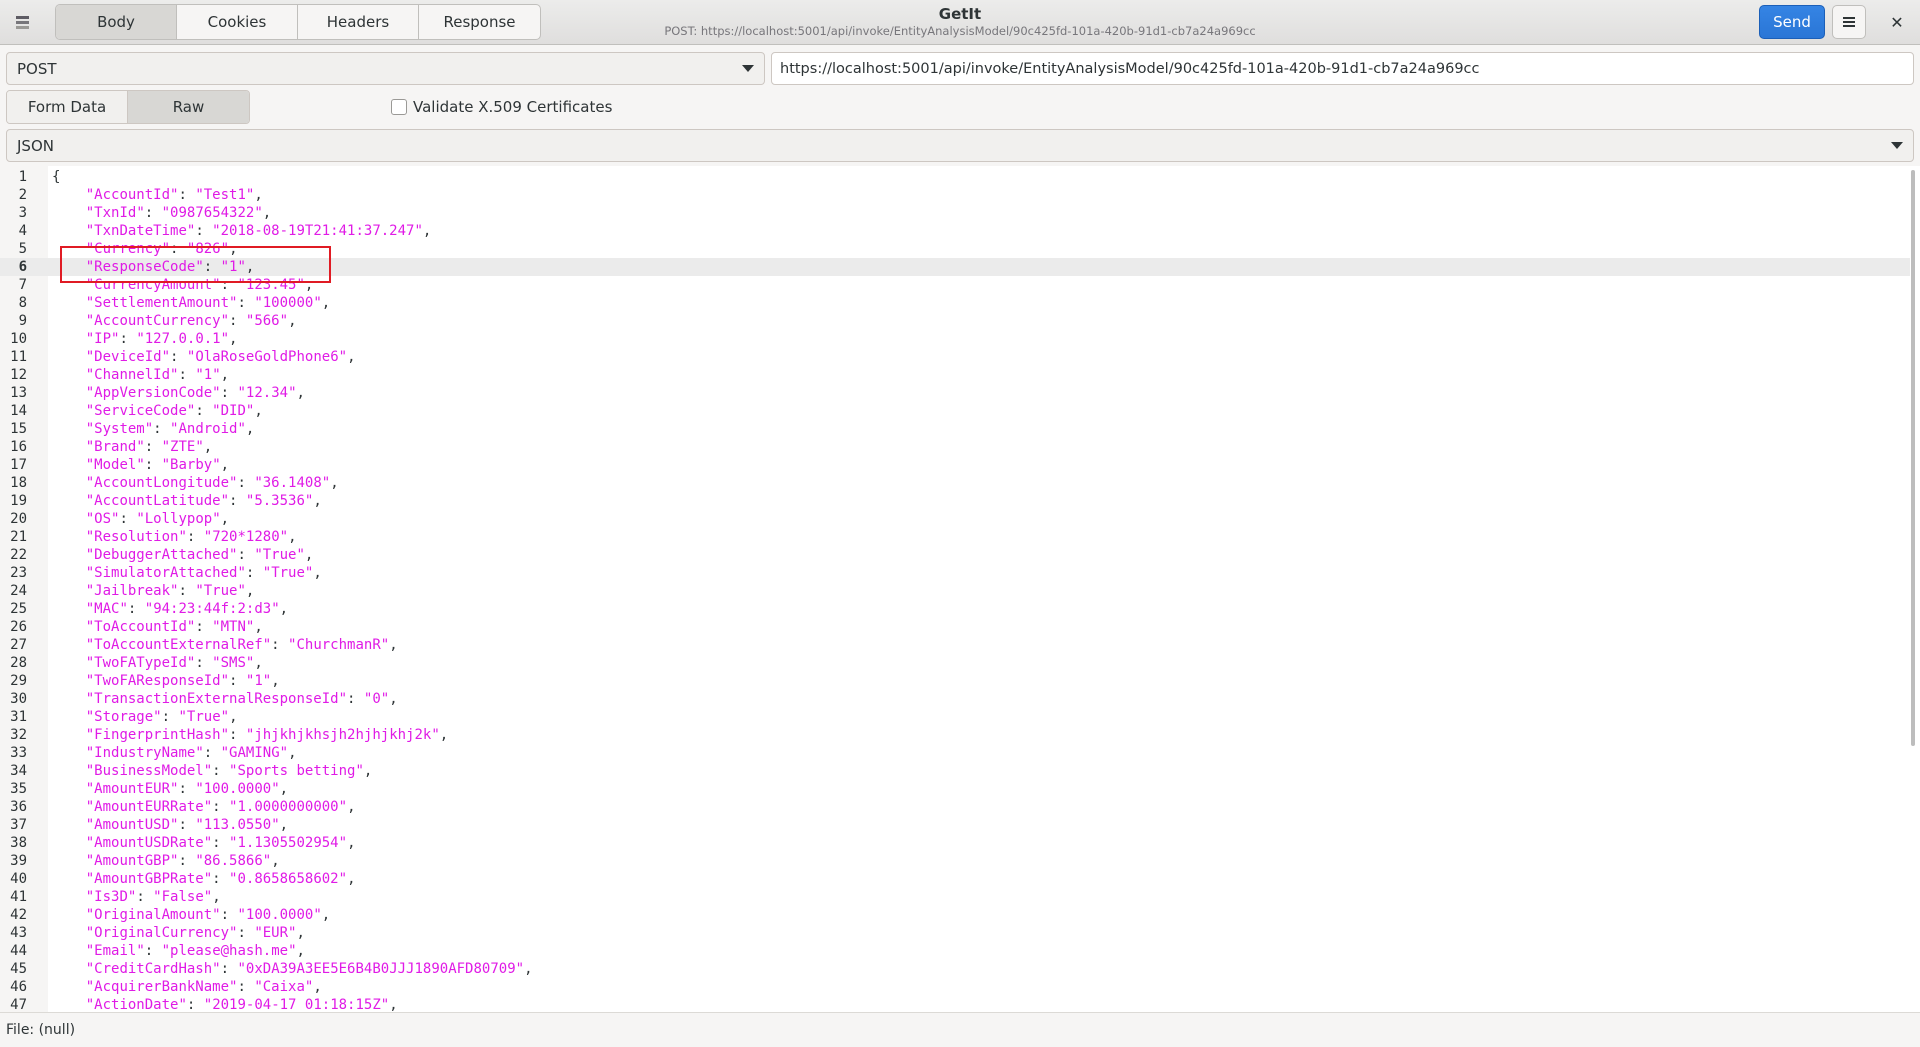  I want to click on send-button: Send, so click(1792, 22).